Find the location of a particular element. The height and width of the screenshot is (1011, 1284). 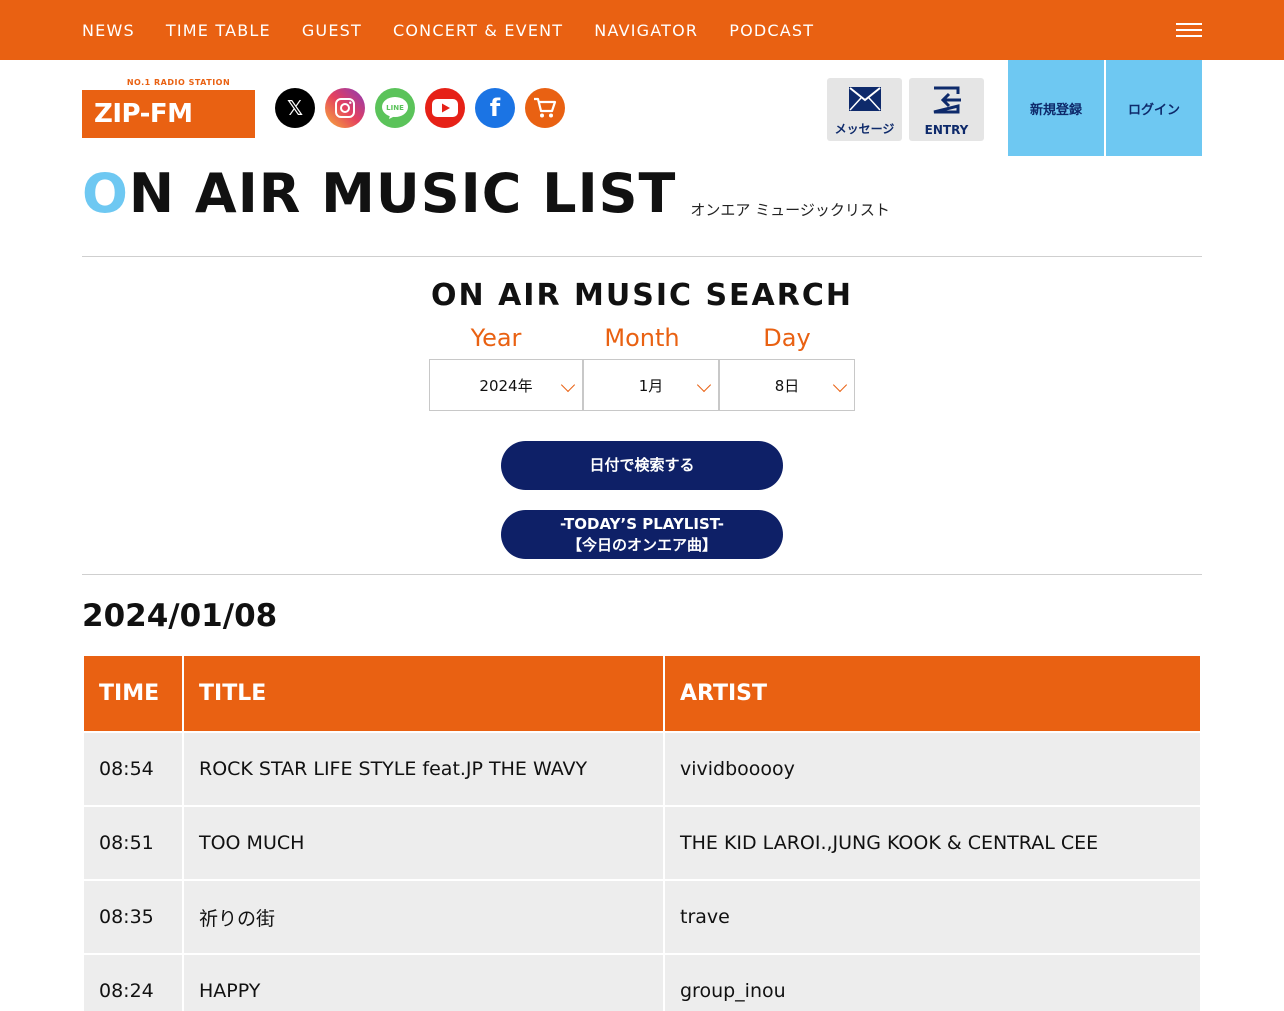

site-logo: NO.1 RADIO STATION ZIP-FM 77.8 is located at coordinates (168, 127).